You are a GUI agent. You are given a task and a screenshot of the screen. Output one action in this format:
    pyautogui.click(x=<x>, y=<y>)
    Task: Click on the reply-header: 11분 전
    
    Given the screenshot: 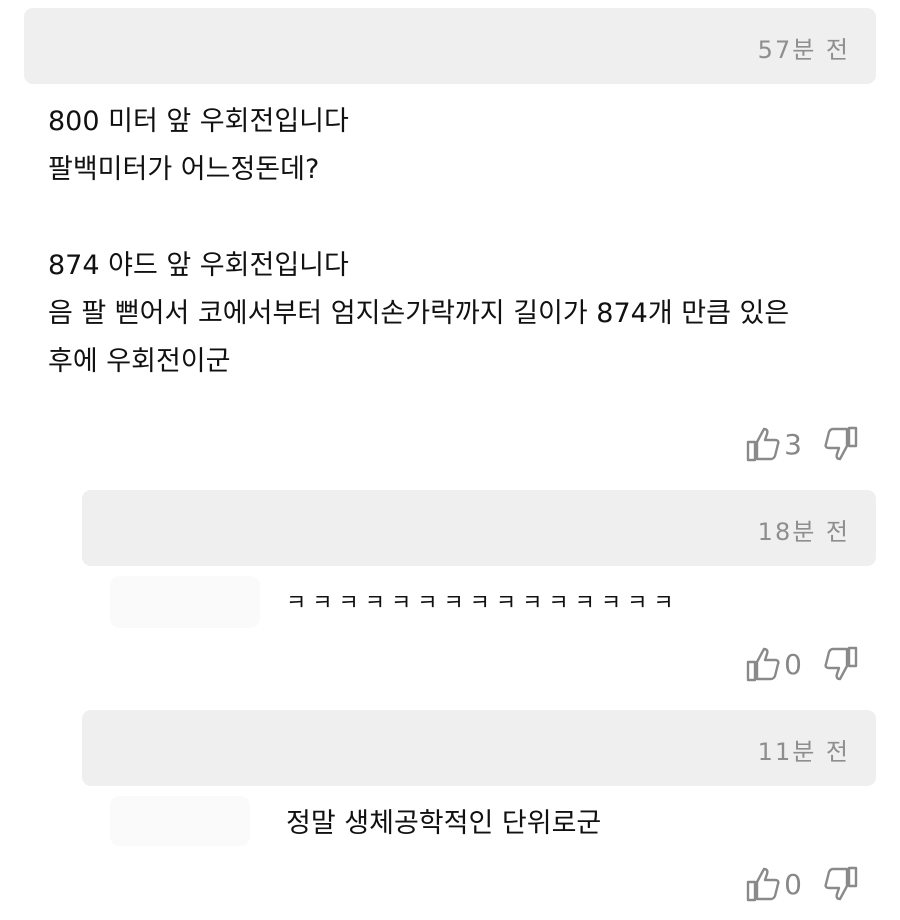 What is the action you would take?
    pyautogui.click(x=479, y=748)
    